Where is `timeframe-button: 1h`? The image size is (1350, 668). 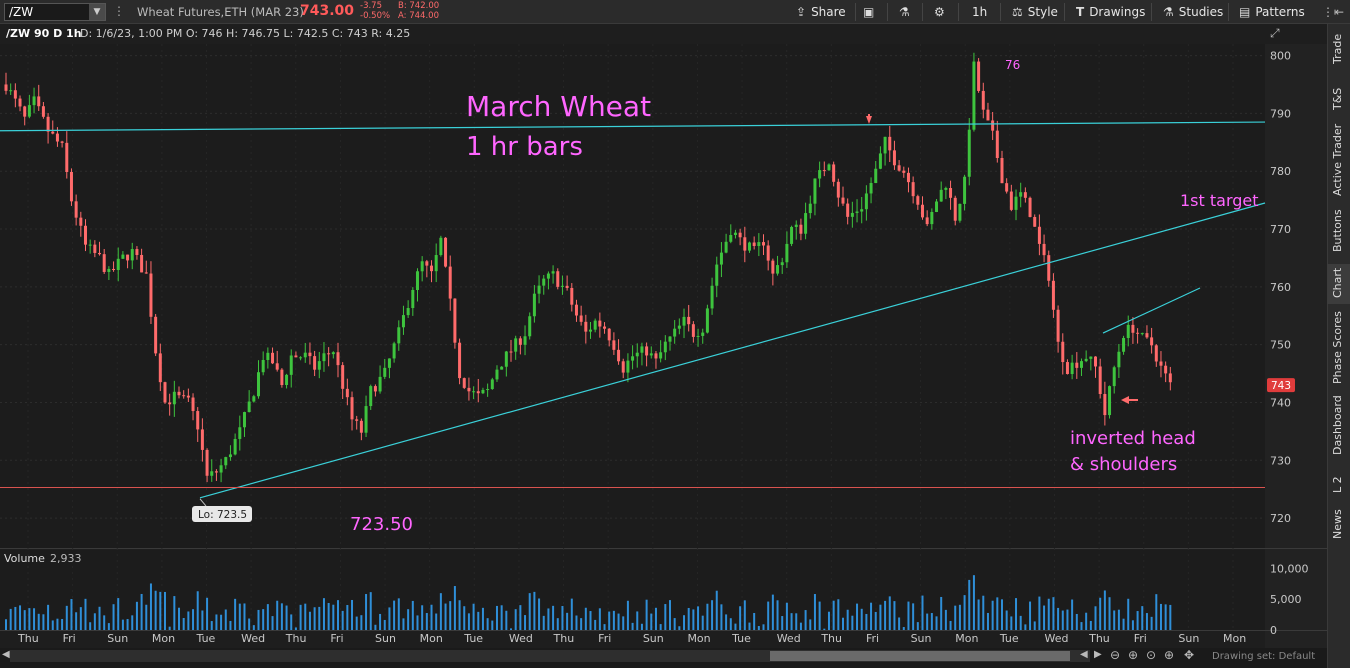 timeframe-button: 1h is located at coordinates (979, 12).